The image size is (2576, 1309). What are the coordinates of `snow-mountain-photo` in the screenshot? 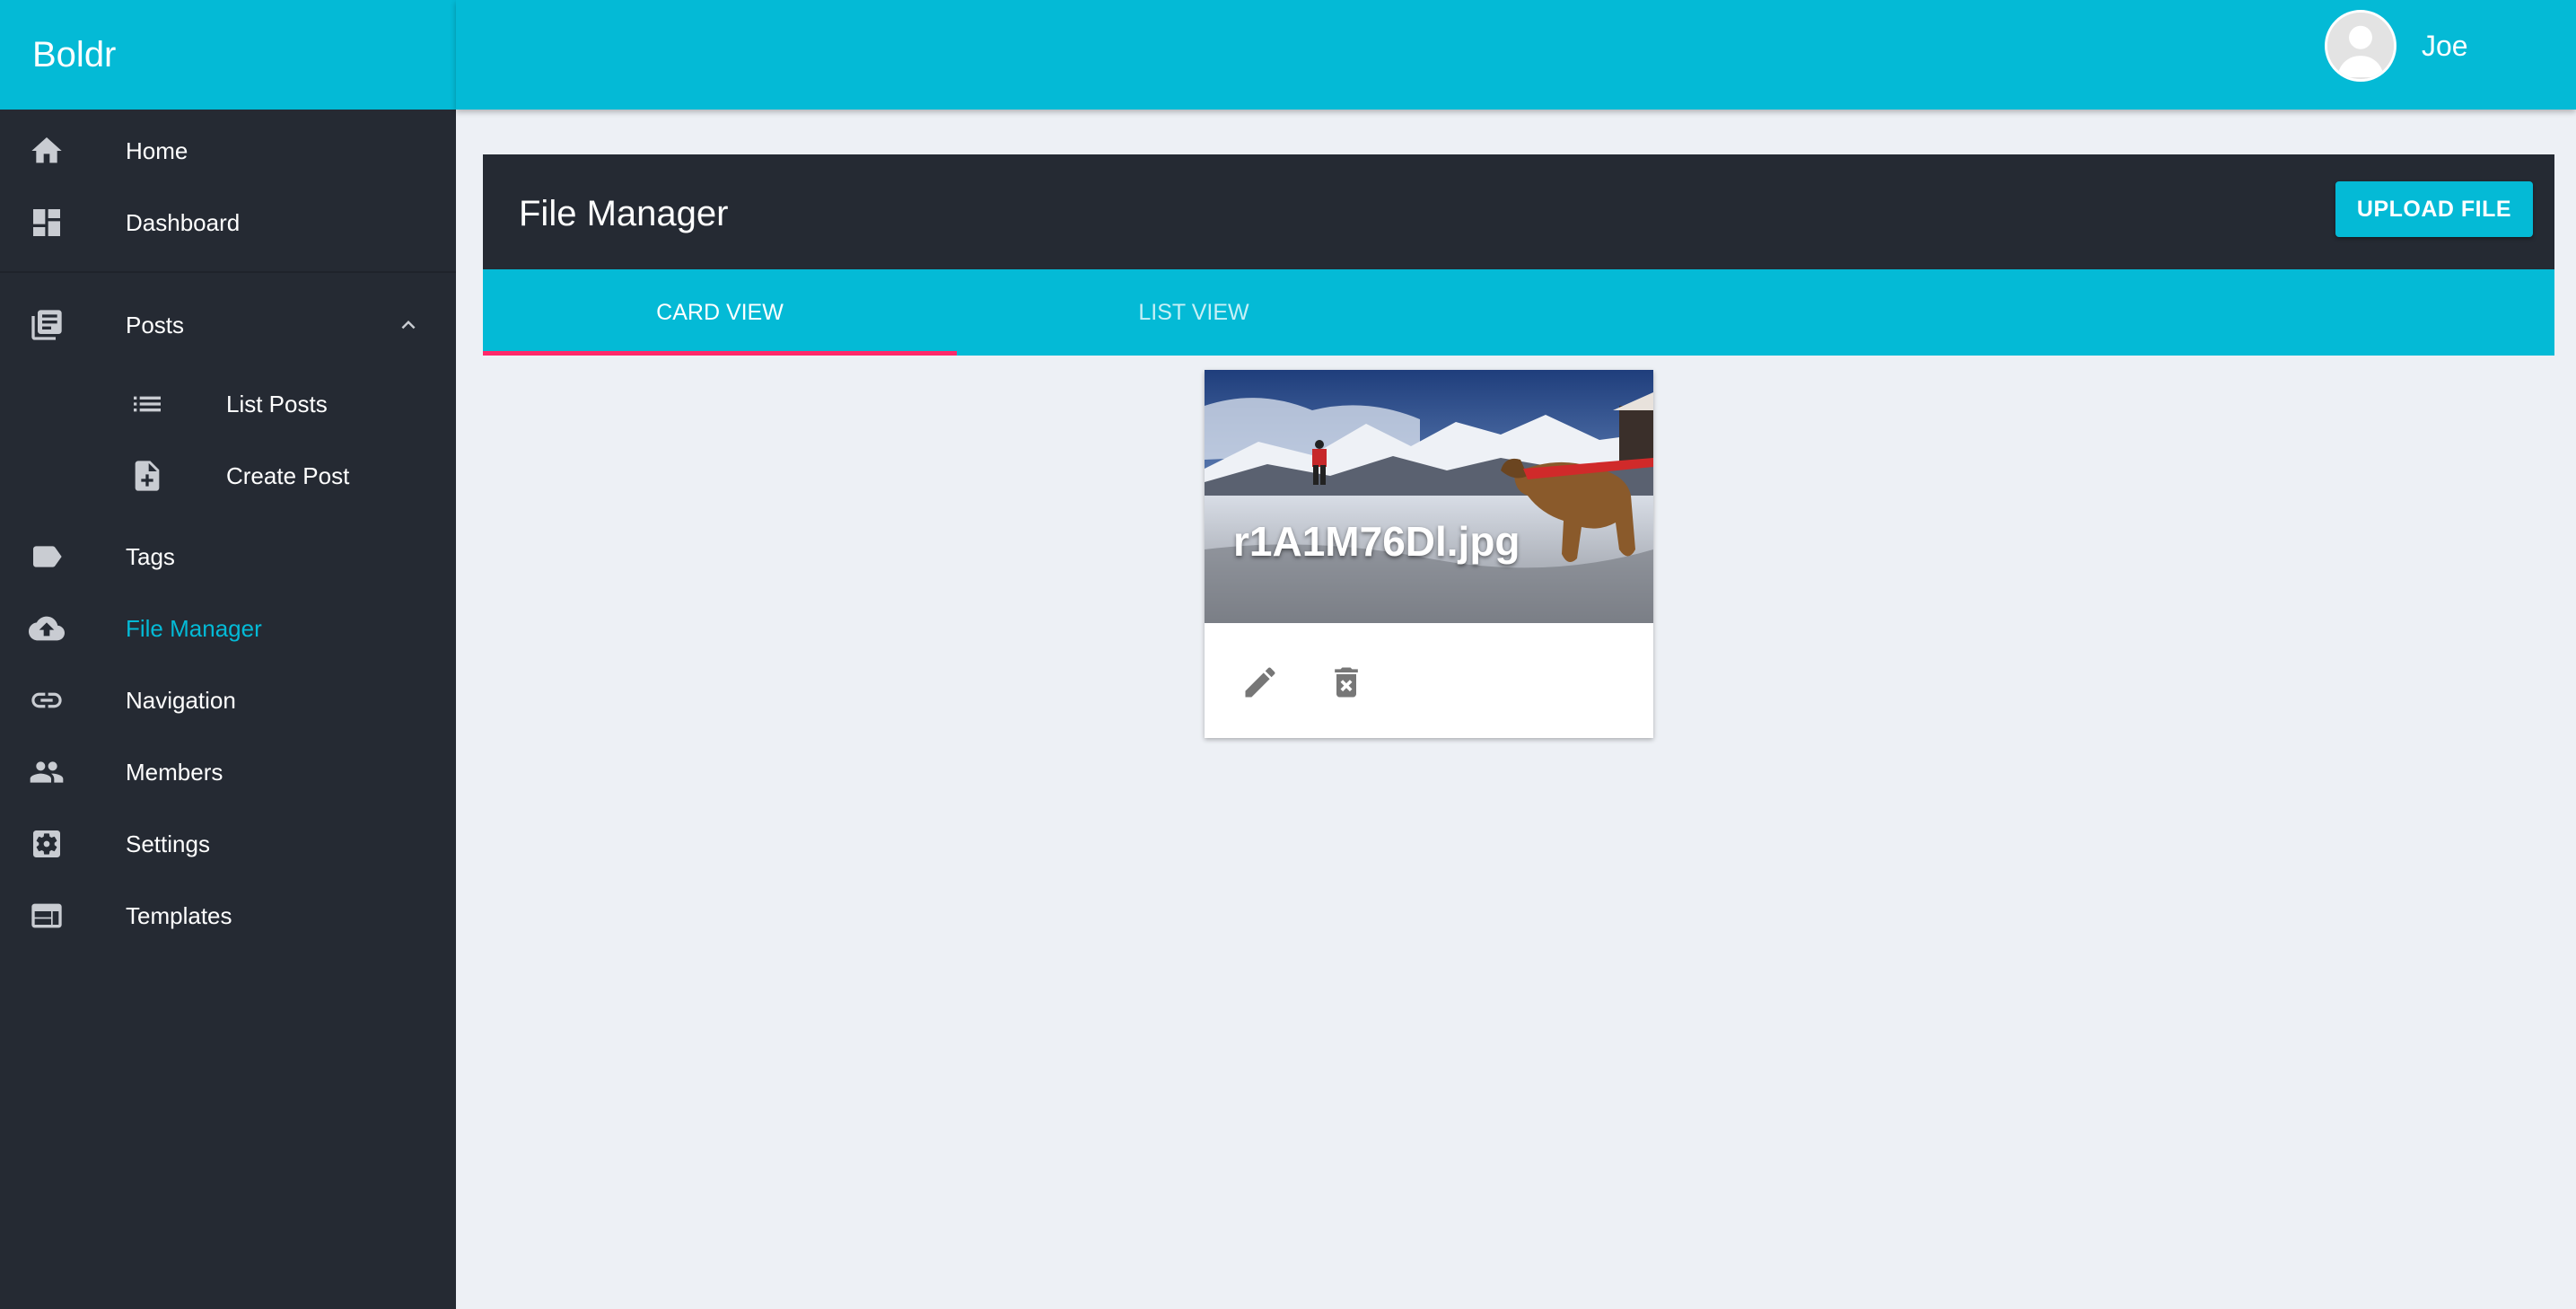 It's located at (1429, 497).